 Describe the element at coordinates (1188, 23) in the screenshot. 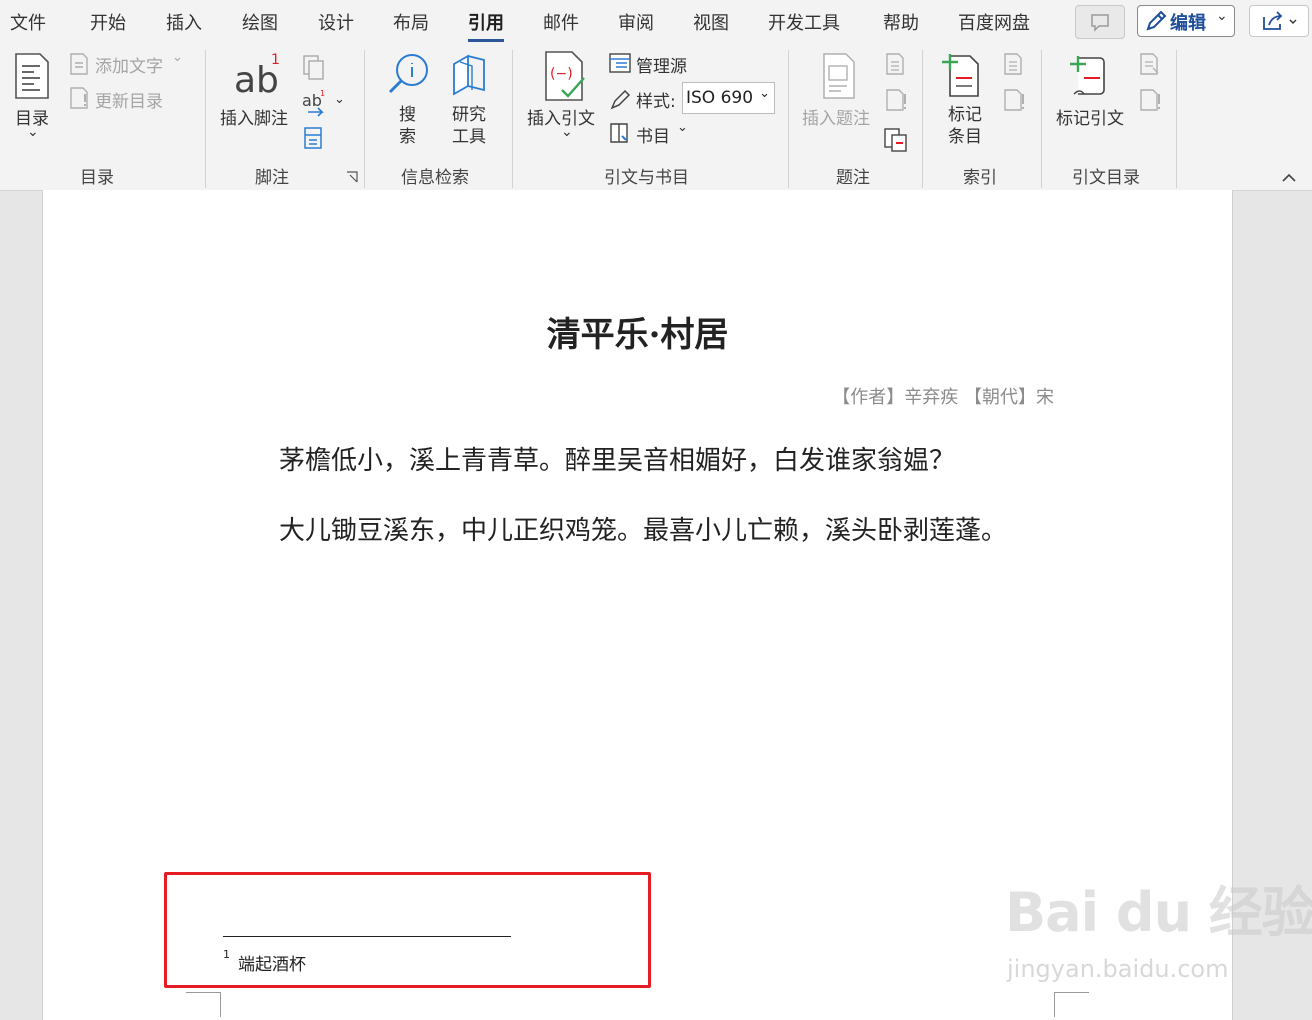

I see `editing-mode-label: 编辑` at that location.